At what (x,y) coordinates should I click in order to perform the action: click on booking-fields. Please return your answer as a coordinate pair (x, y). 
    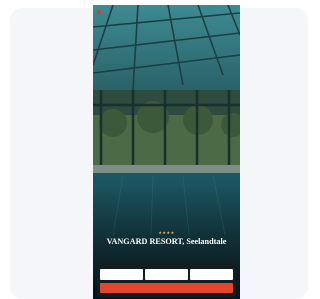
    Looking at the image, I should click on (166, 274).